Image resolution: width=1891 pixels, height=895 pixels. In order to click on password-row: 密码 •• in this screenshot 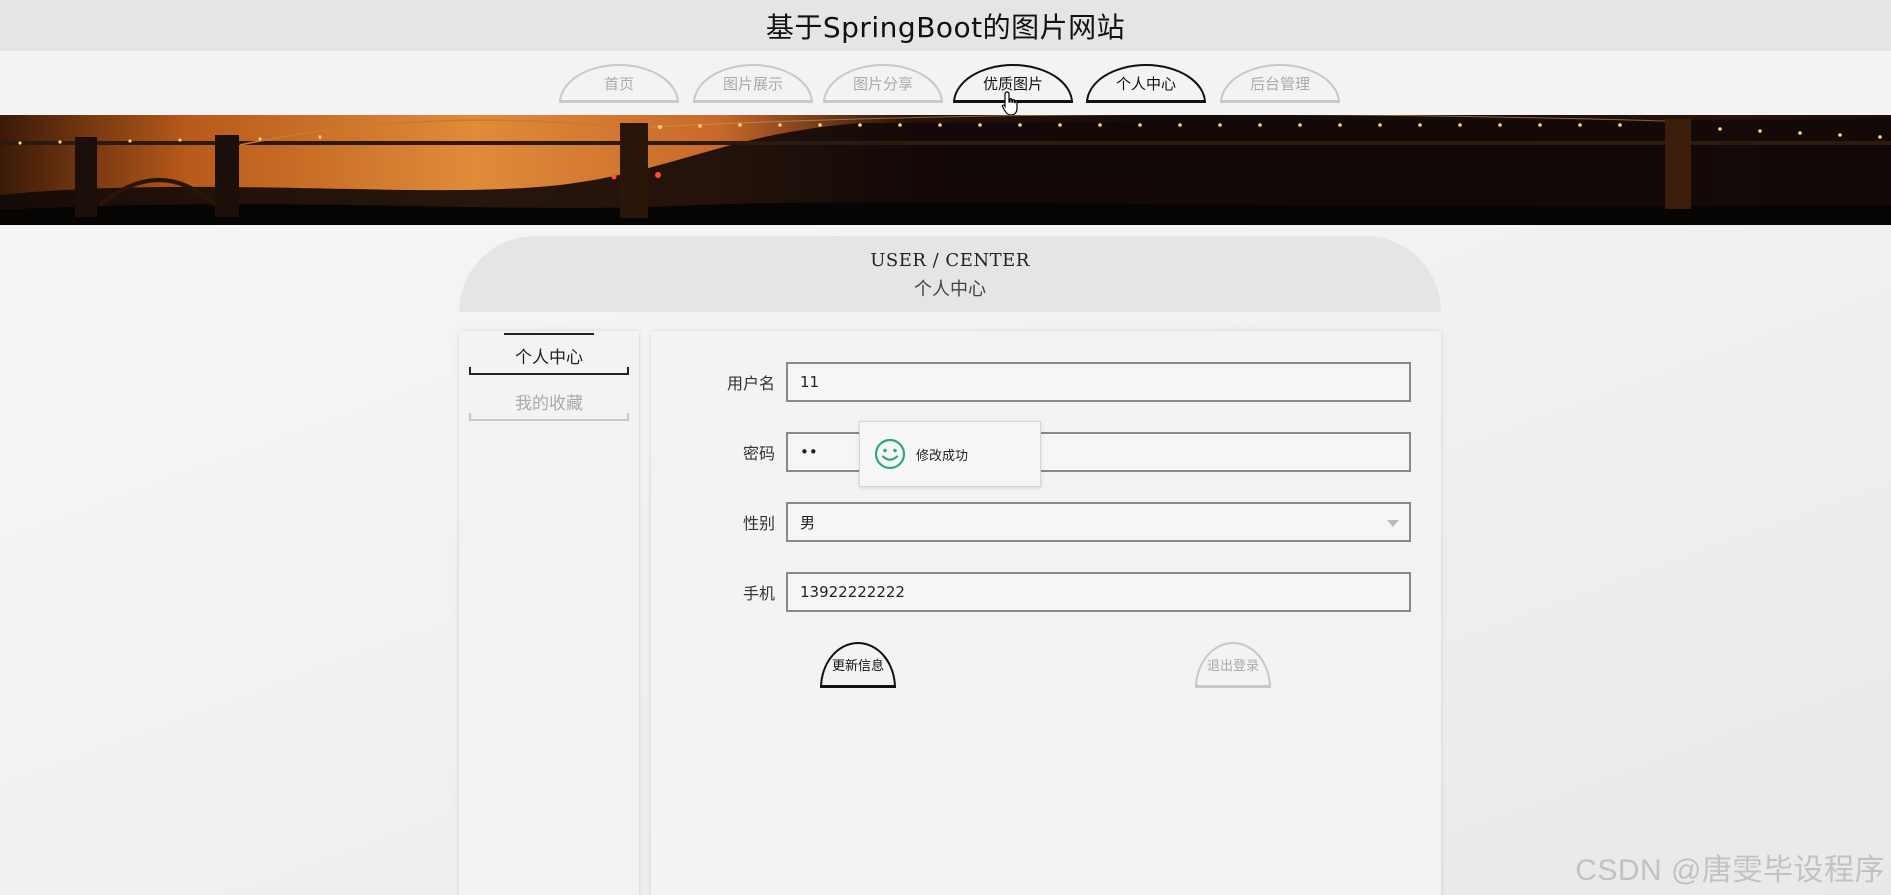, I will do `click(1046, 452)`.